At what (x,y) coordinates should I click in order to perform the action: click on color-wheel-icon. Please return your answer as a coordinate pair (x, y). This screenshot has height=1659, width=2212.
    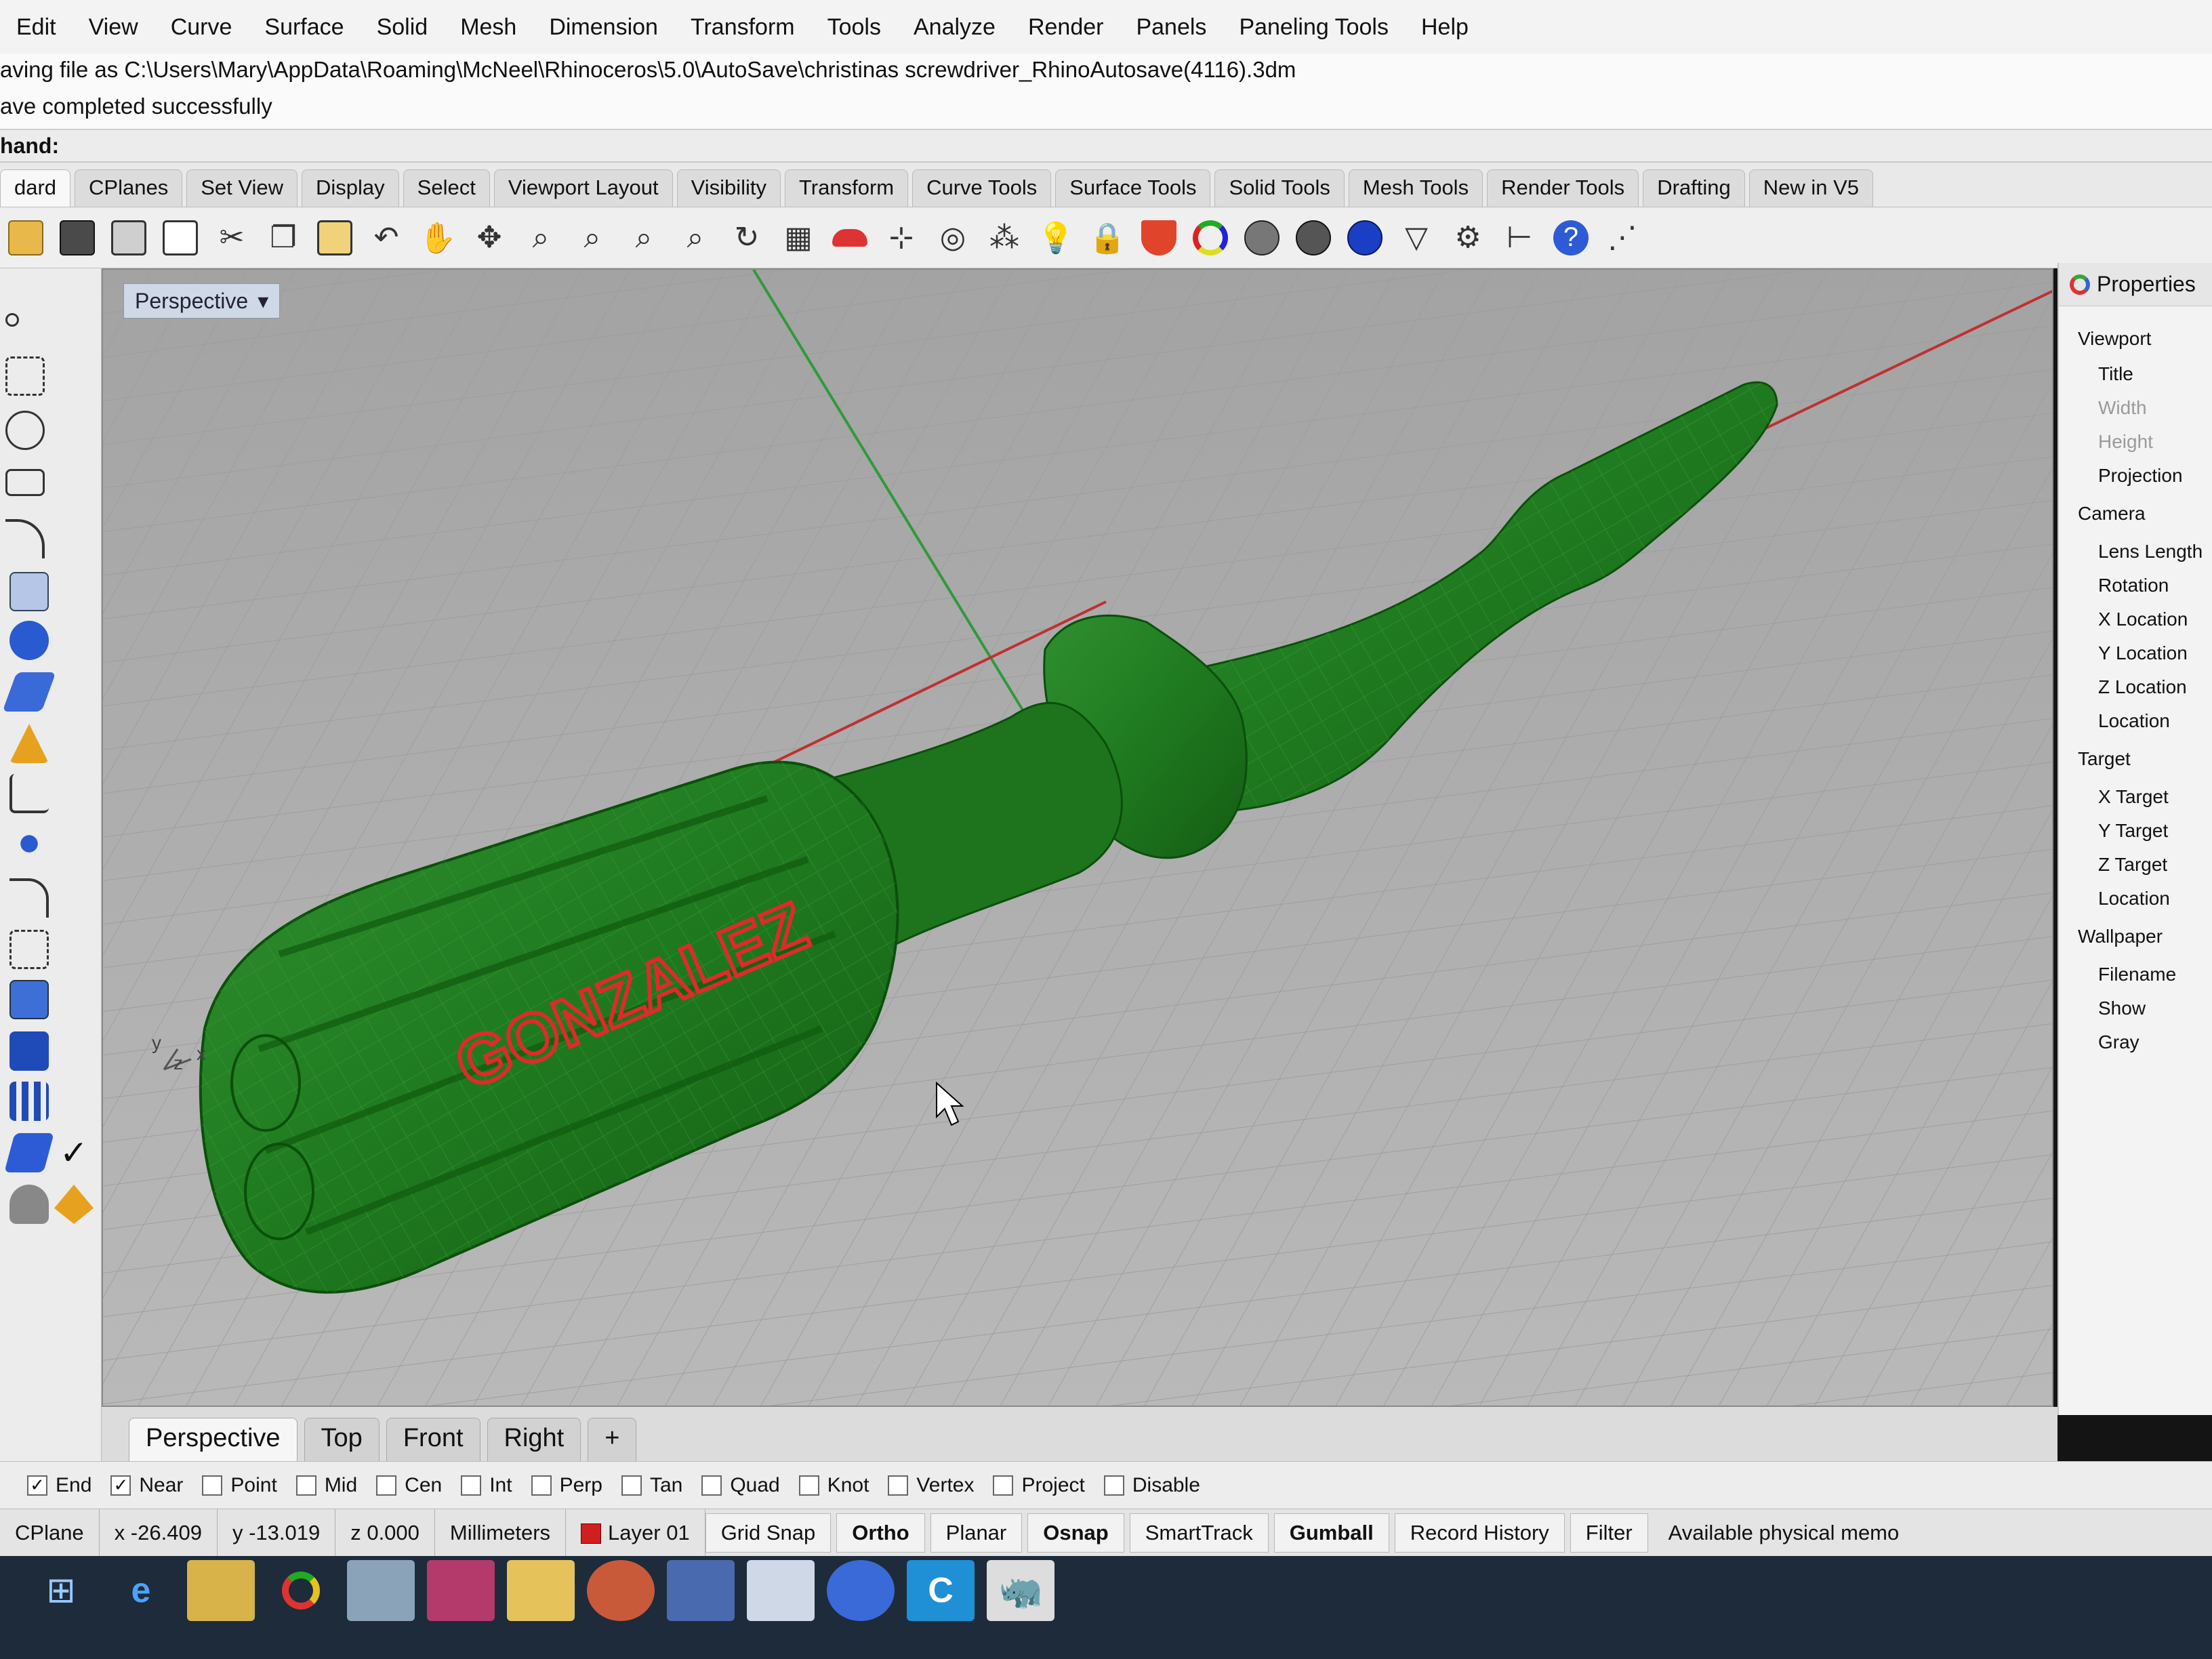
    Looking at the image, I should click on (1210, 238).